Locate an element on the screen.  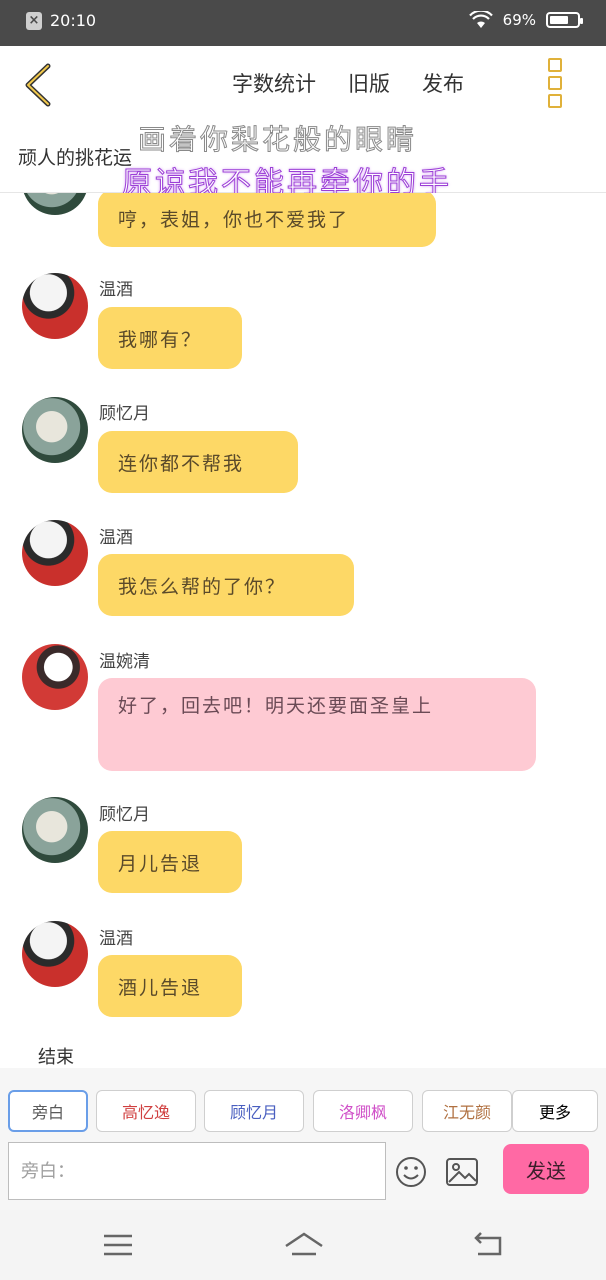
battery-percent: 69% is located at coordinates (519, 20).